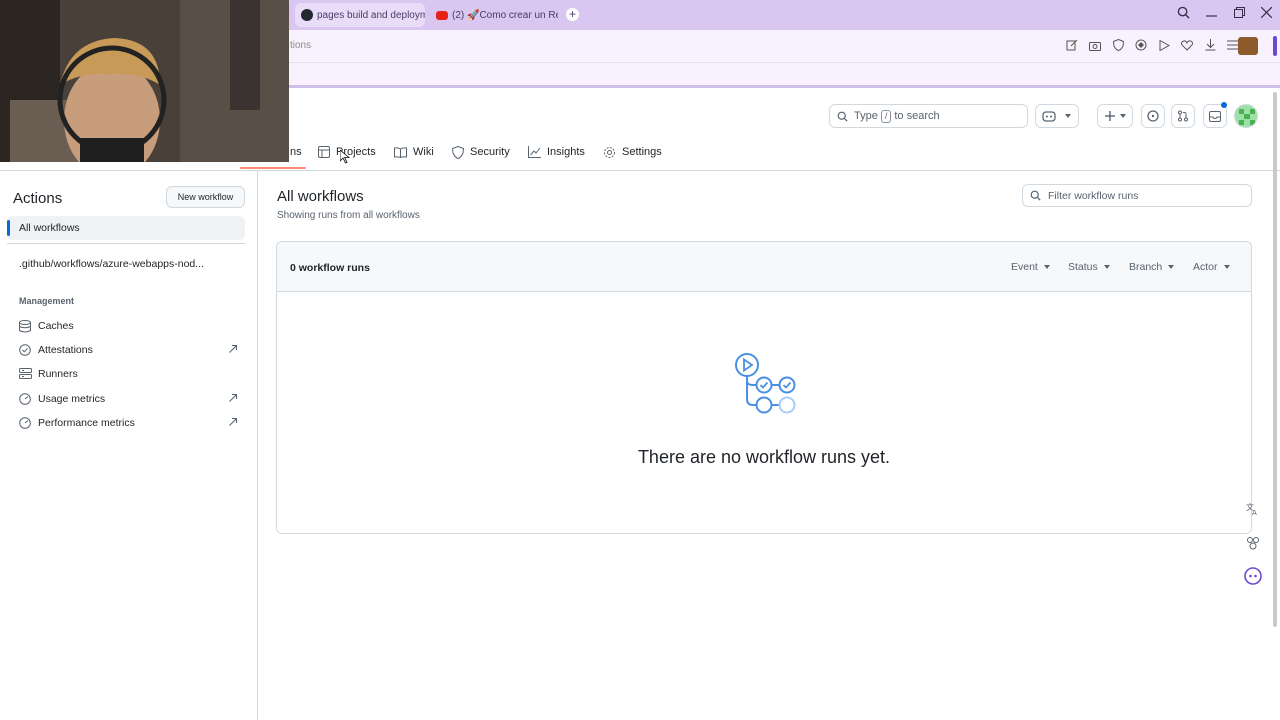 The image size is (1280, 720). I want to click on copilot-icon, so click(1049, 116).